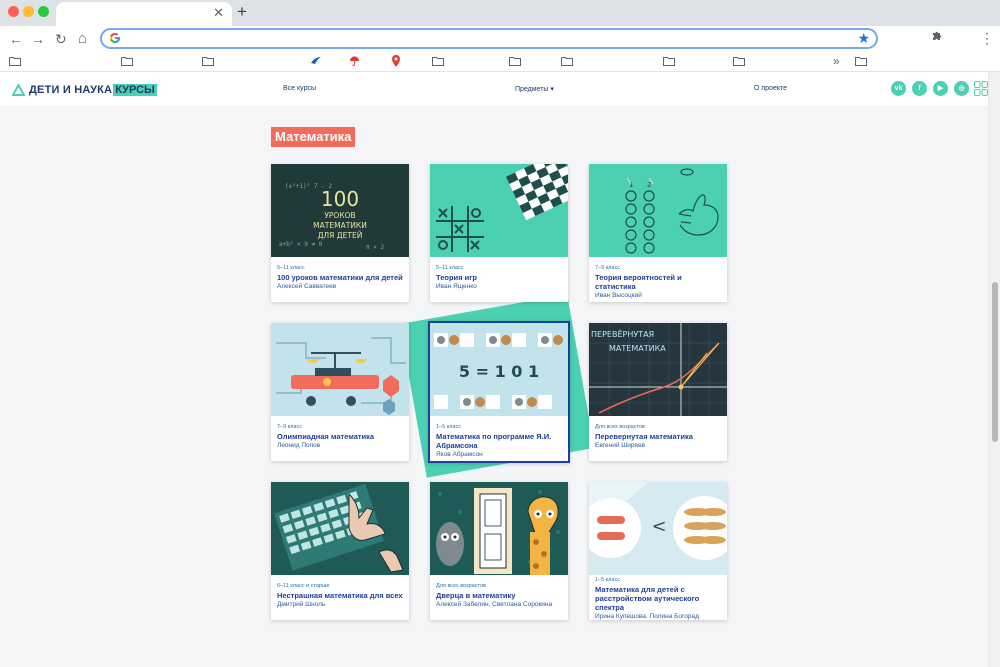 This screenshot has height=667, width=1000. I want to click on extensions-puzzle-icon, so click(937, 36).